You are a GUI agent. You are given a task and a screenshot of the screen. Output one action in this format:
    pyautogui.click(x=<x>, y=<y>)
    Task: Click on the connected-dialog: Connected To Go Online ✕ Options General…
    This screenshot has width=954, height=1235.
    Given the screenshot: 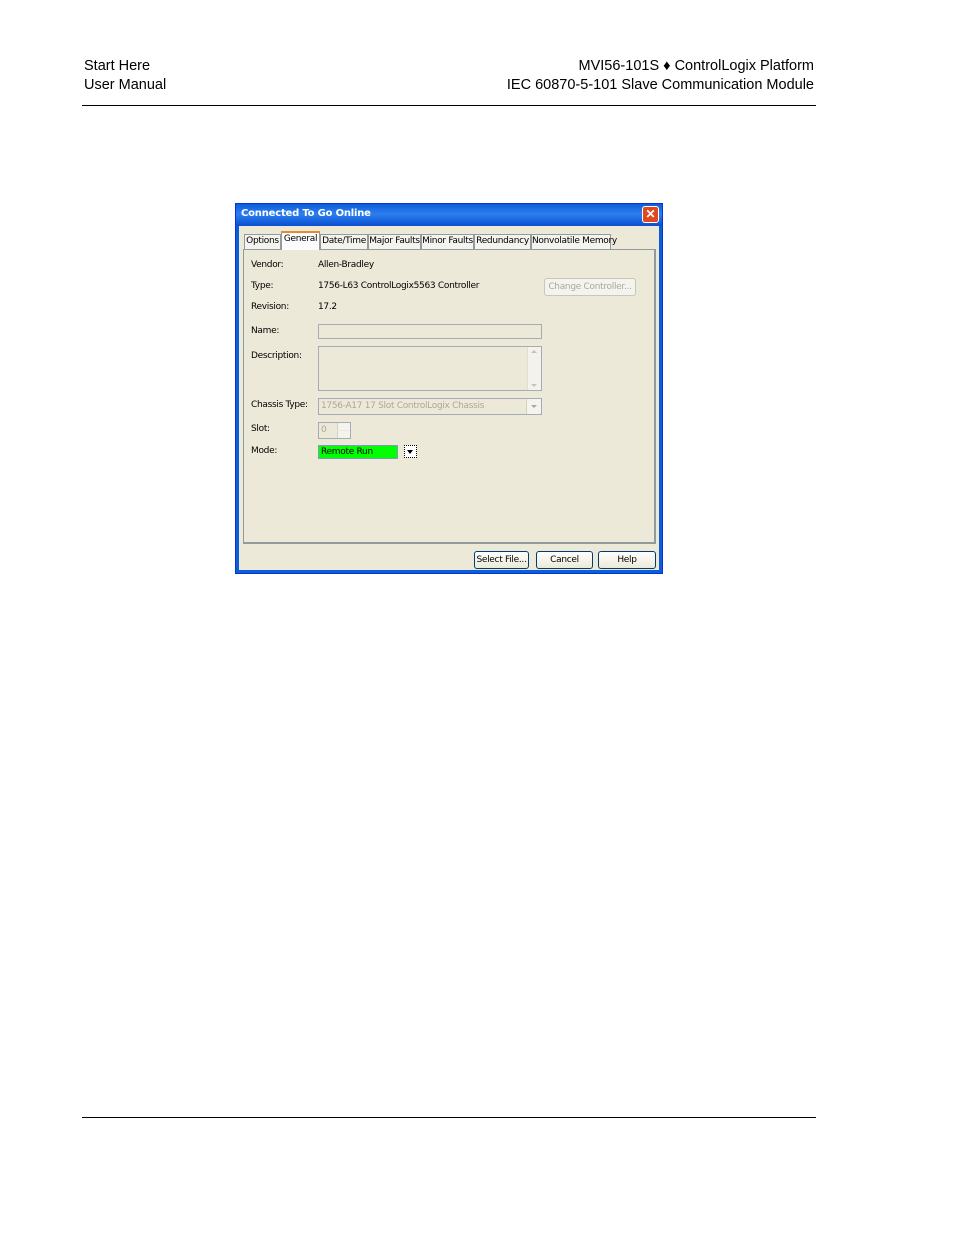 What is the action you would take?
    pyautogui.click(x=449, y=388)
    